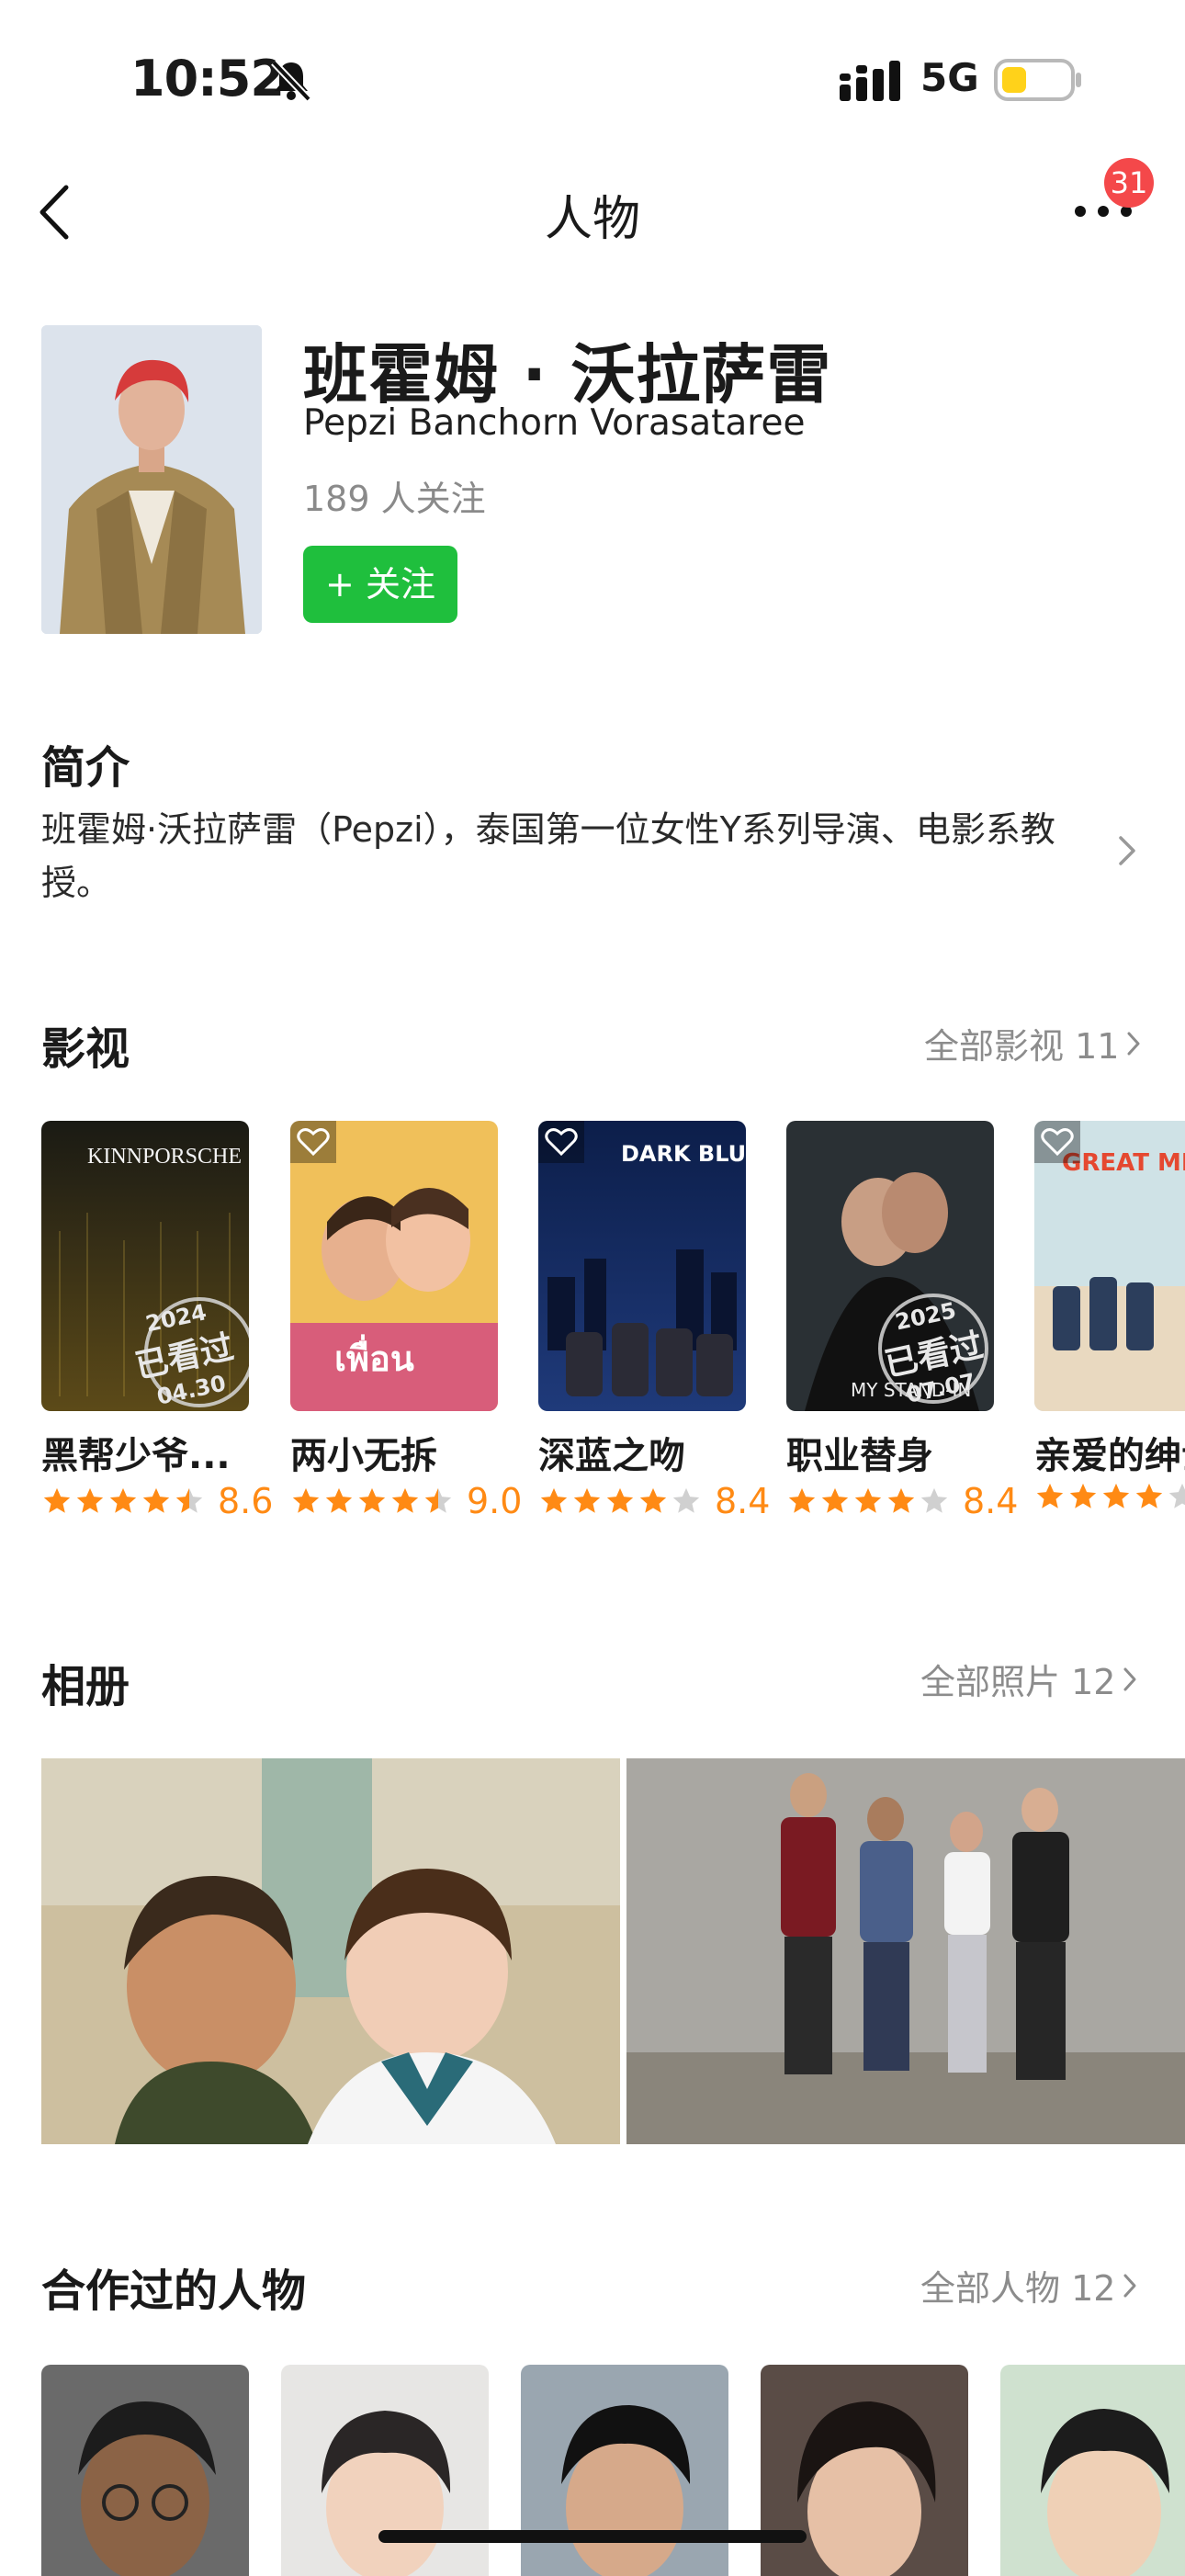  Describe the element at coordinates (1018, 1682) in the screenshot. I see `all-photos-label: 全部照片 12` at that location.